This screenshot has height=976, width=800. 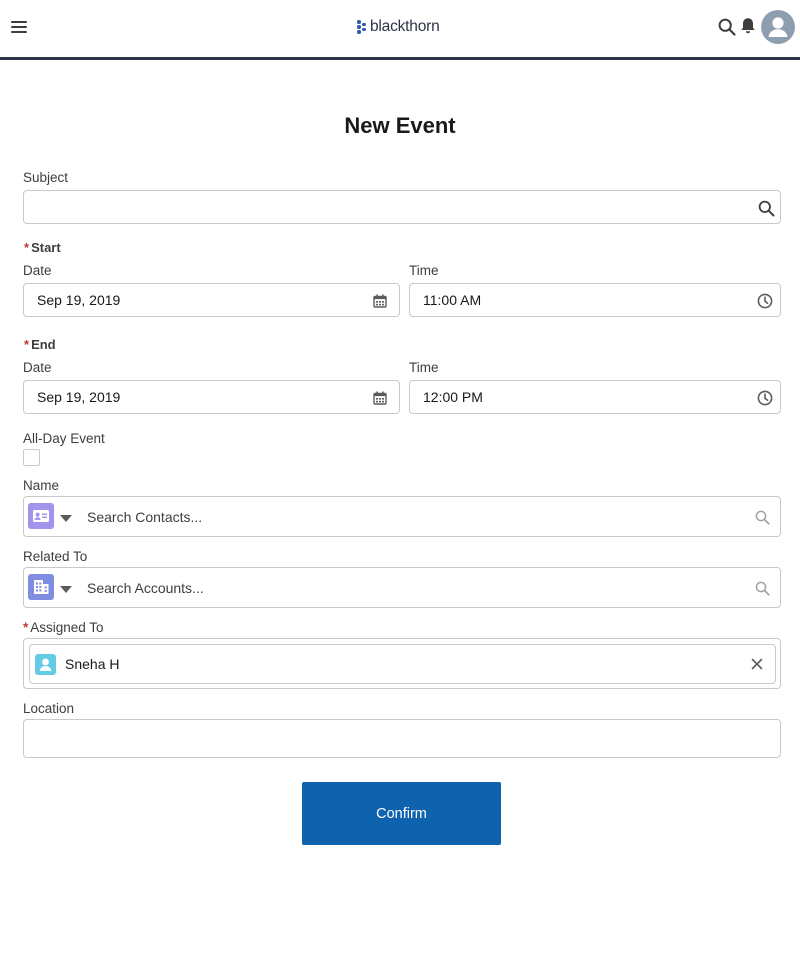 What do you see at coordinates (402, 207) in the screenshot?
I see `subject-input` at bounding box center [402, 207].